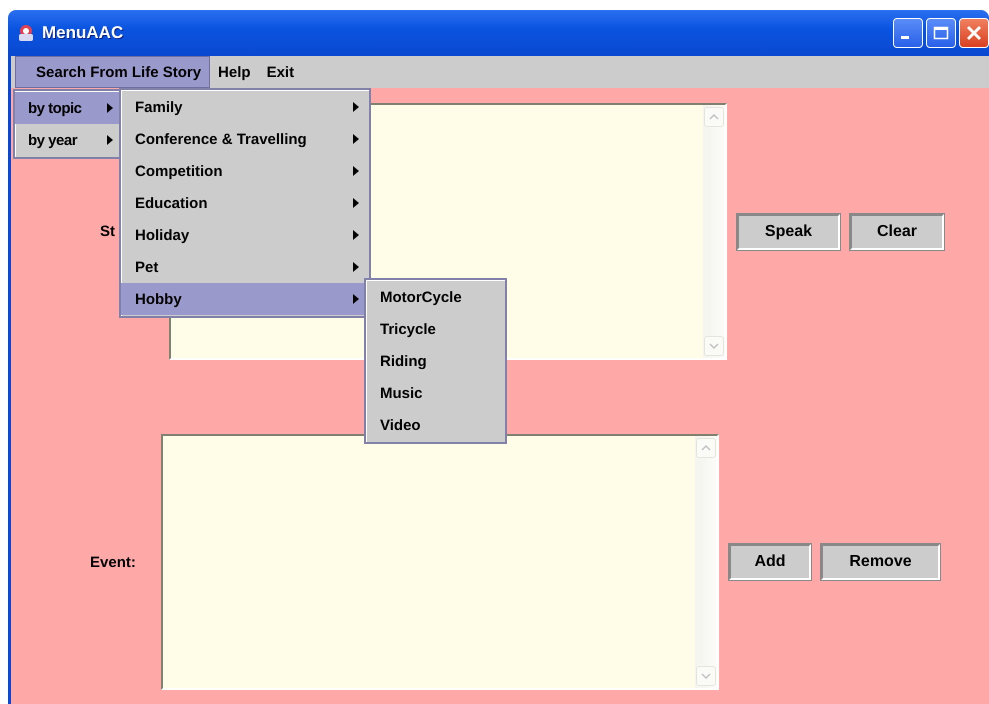 The image size is (989, 704). Describe the element at coordinates (68, 108) in the screenshot. I see `menu-item: by topic` at that location.